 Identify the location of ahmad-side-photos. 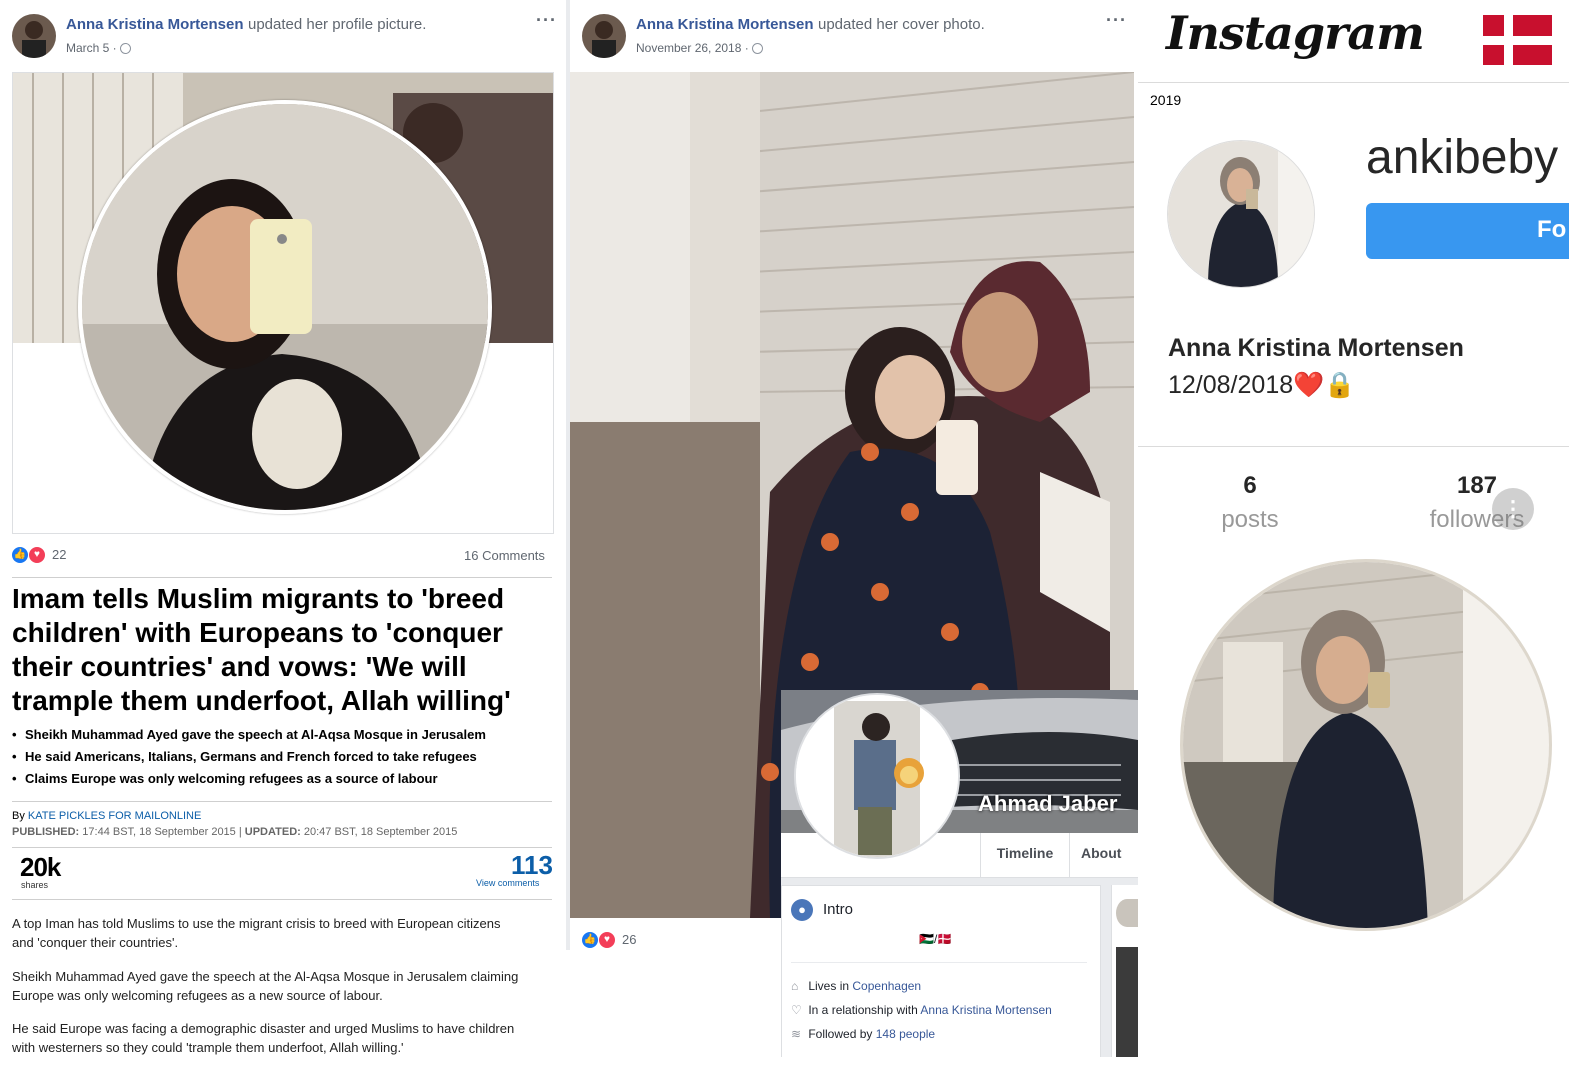
(1124, 971).